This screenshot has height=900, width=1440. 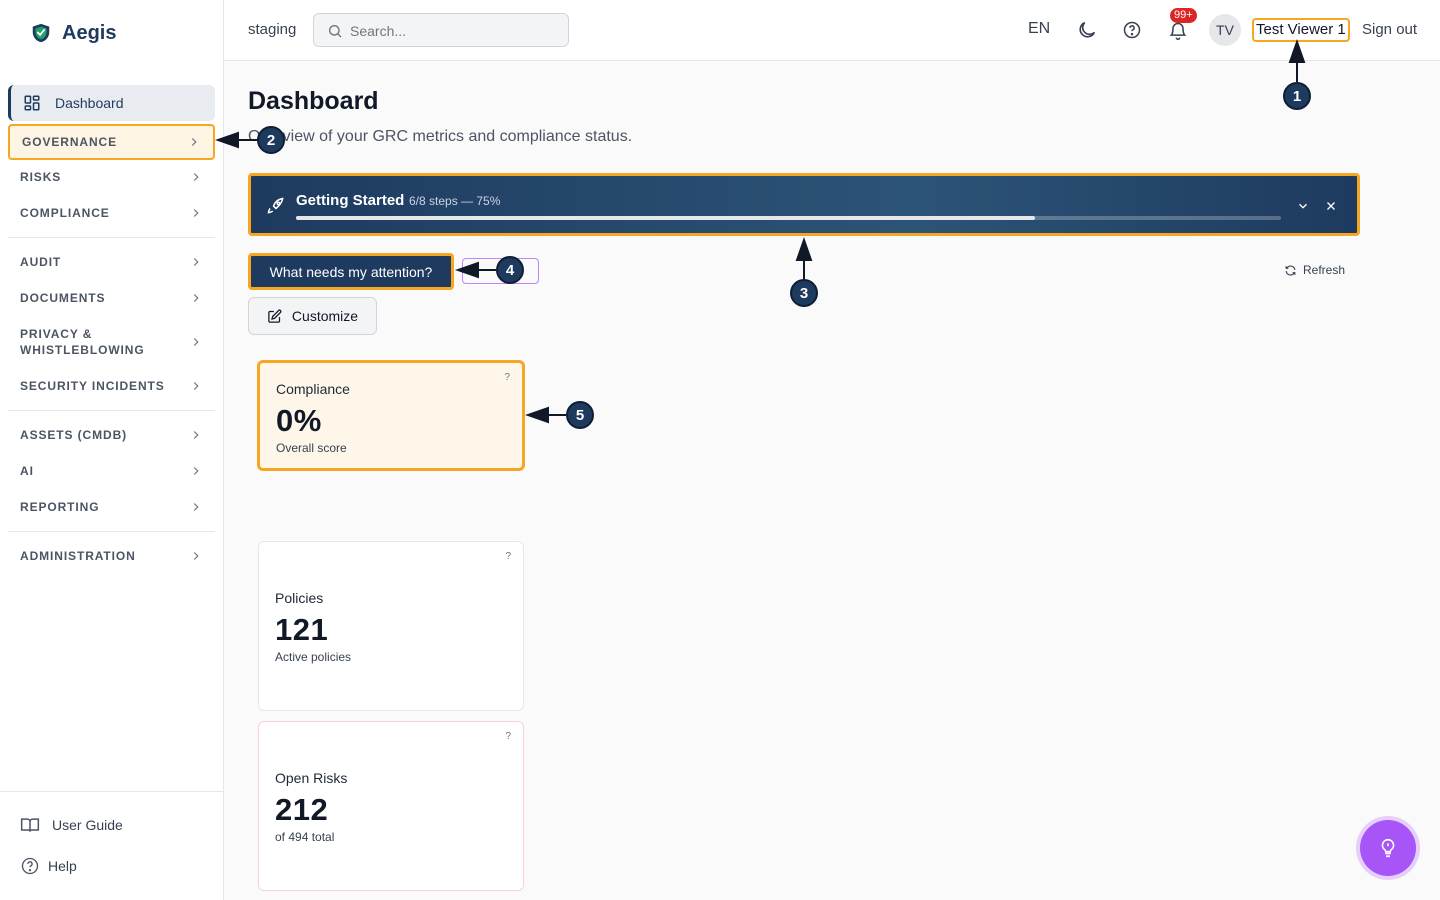 What do you see at coordinates (1301, 30) in the screenshot?
I see `user-name: Test Viewer 1` at bounding box center [1301, 30].